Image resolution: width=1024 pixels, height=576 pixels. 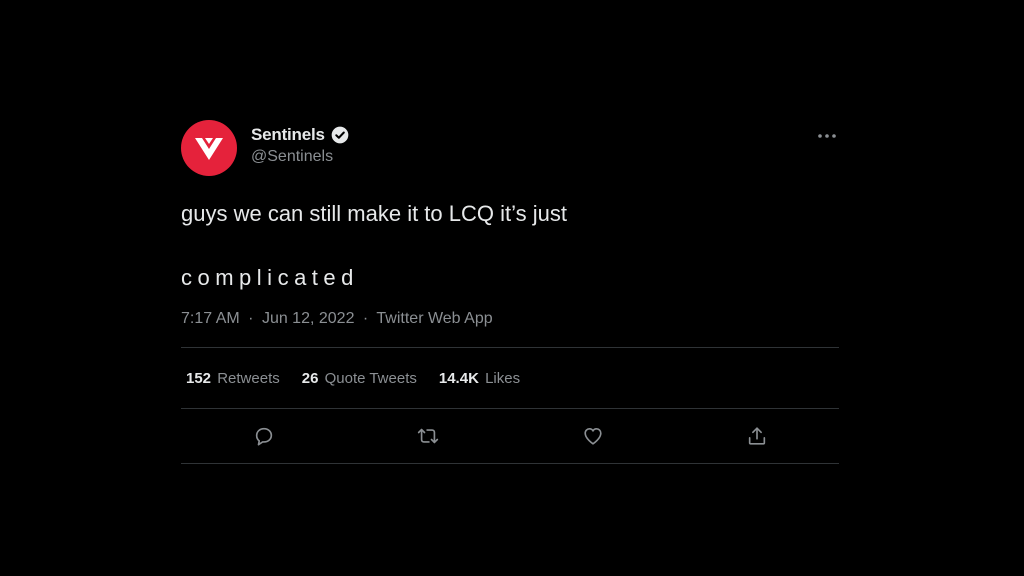 What do you see at coordinates (308, 318) in the screenshot?
I see `tweet-date: Jun 12, 2022` at bounding box center [308, 318].